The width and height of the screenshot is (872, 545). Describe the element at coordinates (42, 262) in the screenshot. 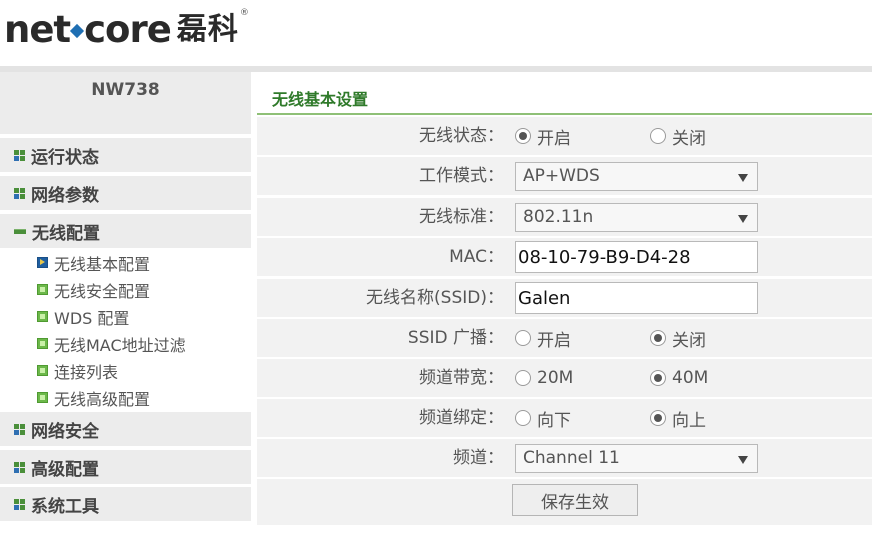

I see `arrow-square-icon` at that location.